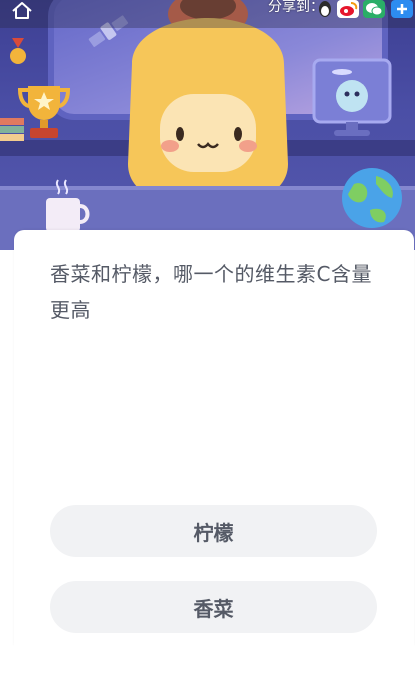  I want to click on wechat-icon, so click(374, 9).